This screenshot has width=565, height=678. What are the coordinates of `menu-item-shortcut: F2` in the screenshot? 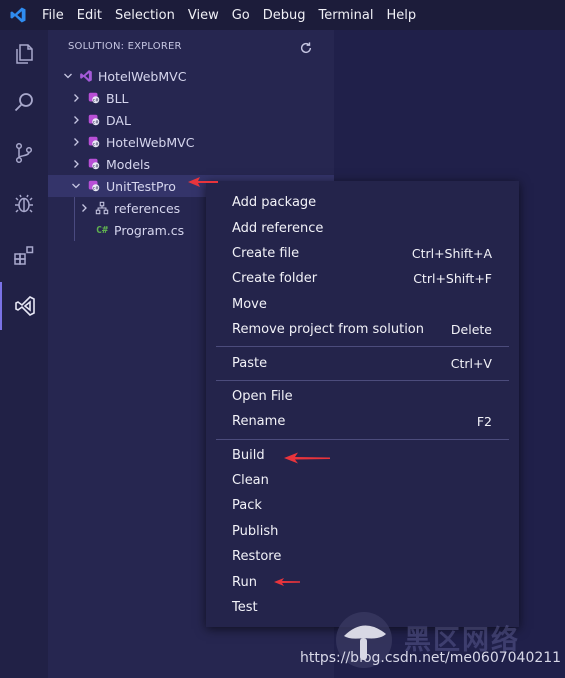 It's located at (484, 422).